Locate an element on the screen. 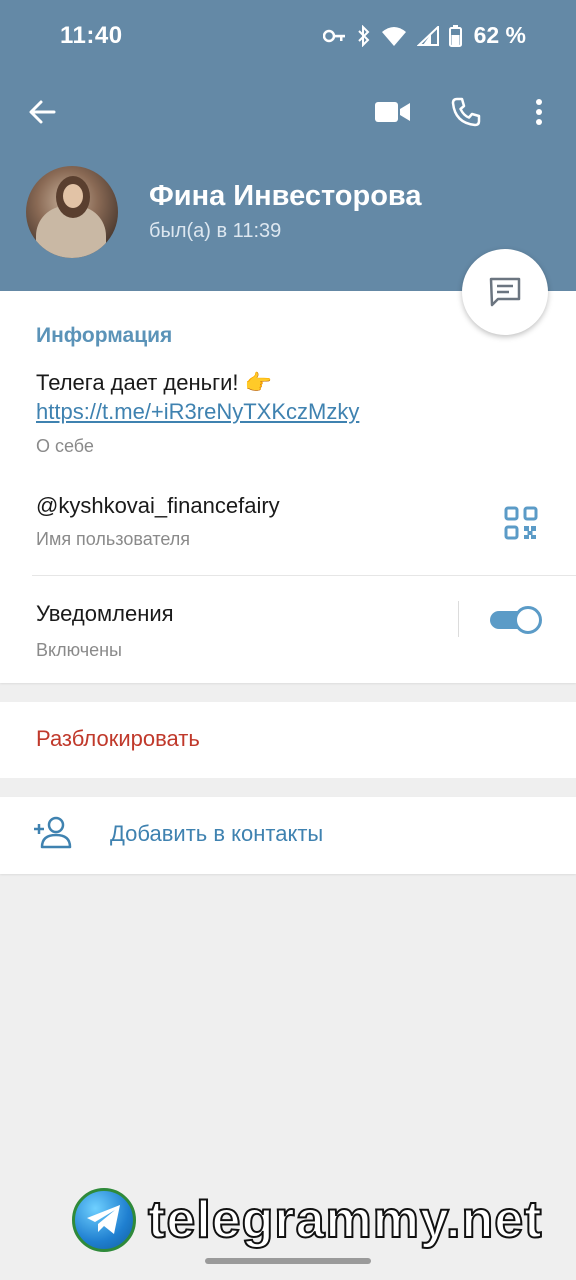  watermark-text: telegrammy.net is located at coordinates (345, 1220).